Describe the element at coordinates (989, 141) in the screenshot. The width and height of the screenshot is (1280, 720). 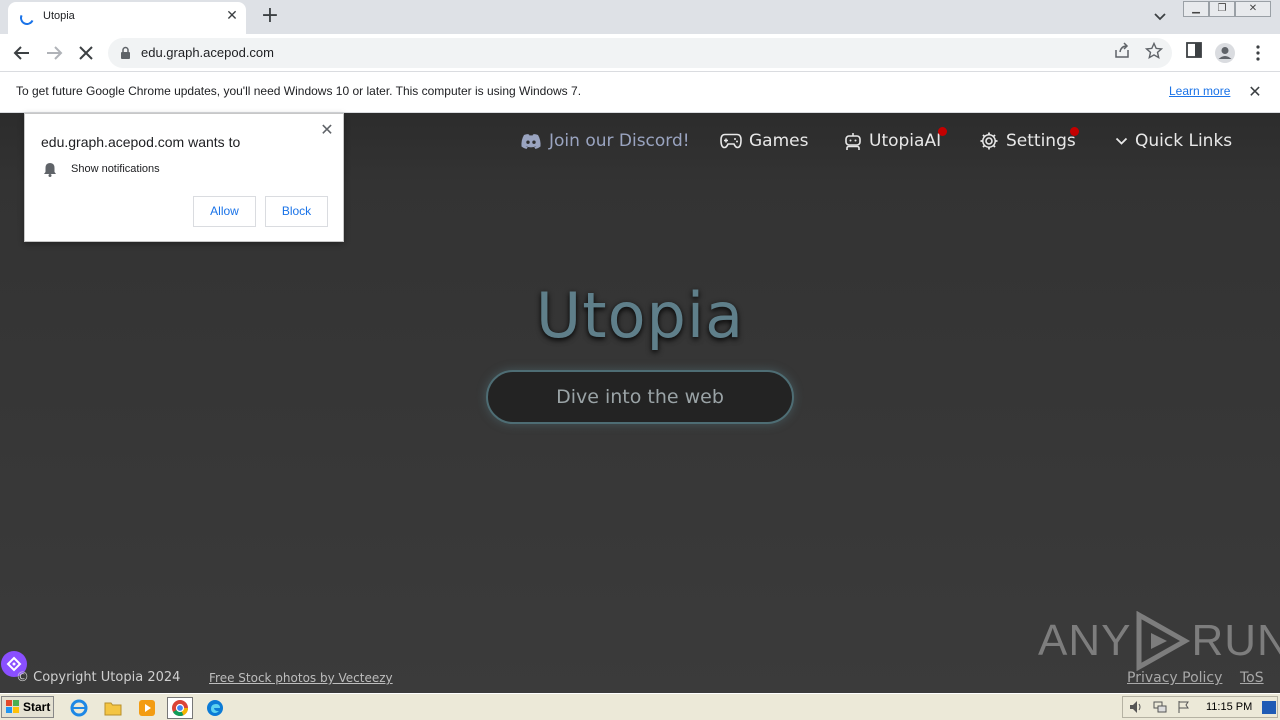
I see `gear-icon` at that location.